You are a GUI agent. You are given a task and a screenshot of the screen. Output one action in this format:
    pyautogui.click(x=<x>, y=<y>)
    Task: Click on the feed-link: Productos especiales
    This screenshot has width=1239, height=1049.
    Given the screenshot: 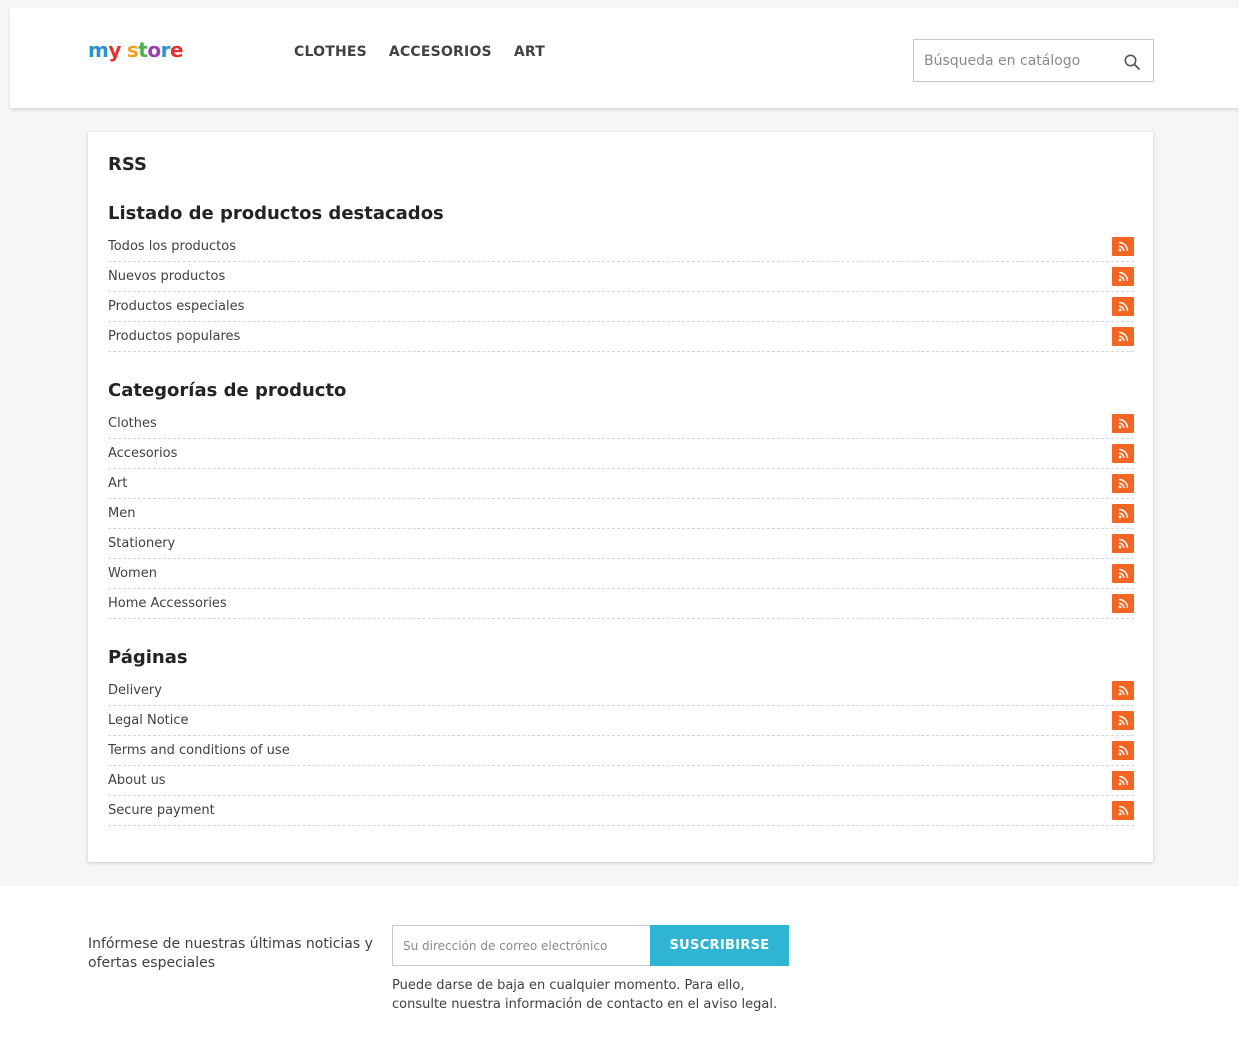 What is the action you would take?
    pyautogui.click(x=176, y=306)
    